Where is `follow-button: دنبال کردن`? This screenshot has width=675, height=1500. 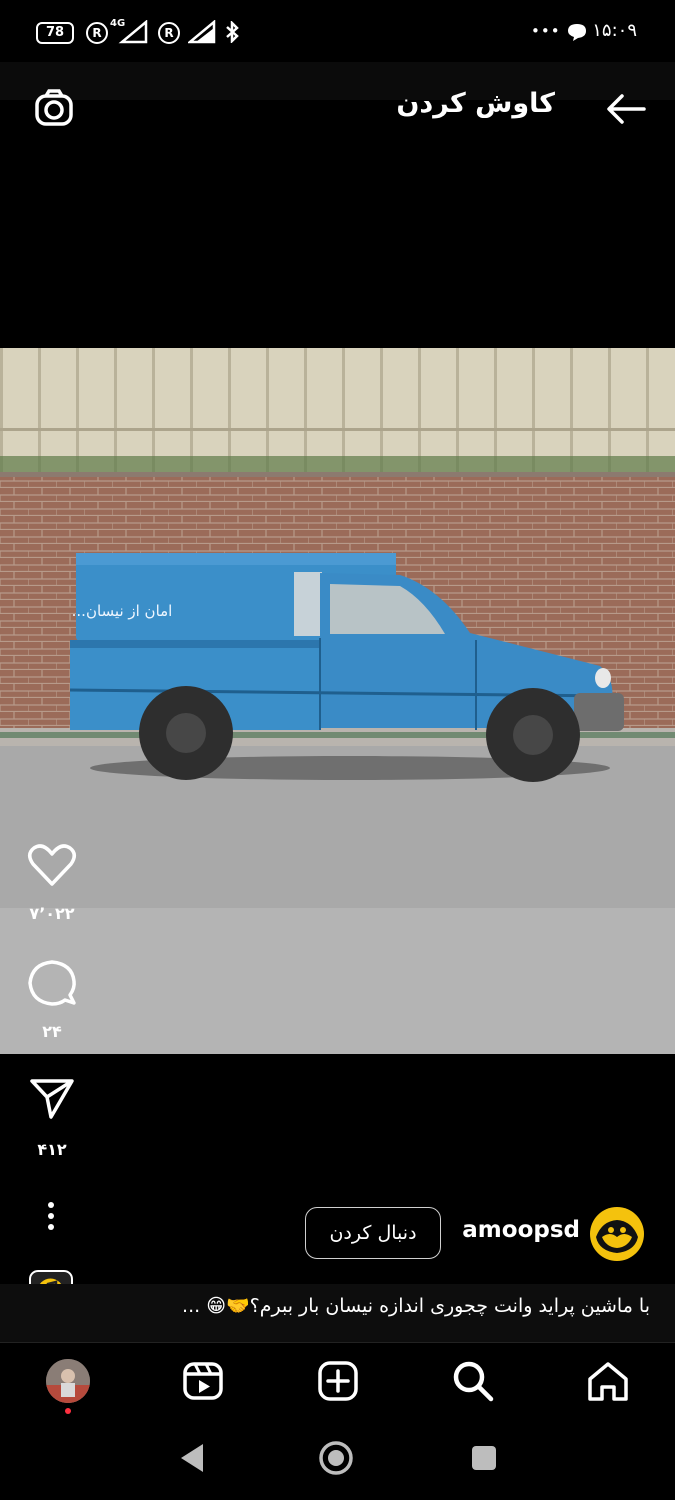
follow-button: دنبال کردن is located at coordinates (373, 1233).